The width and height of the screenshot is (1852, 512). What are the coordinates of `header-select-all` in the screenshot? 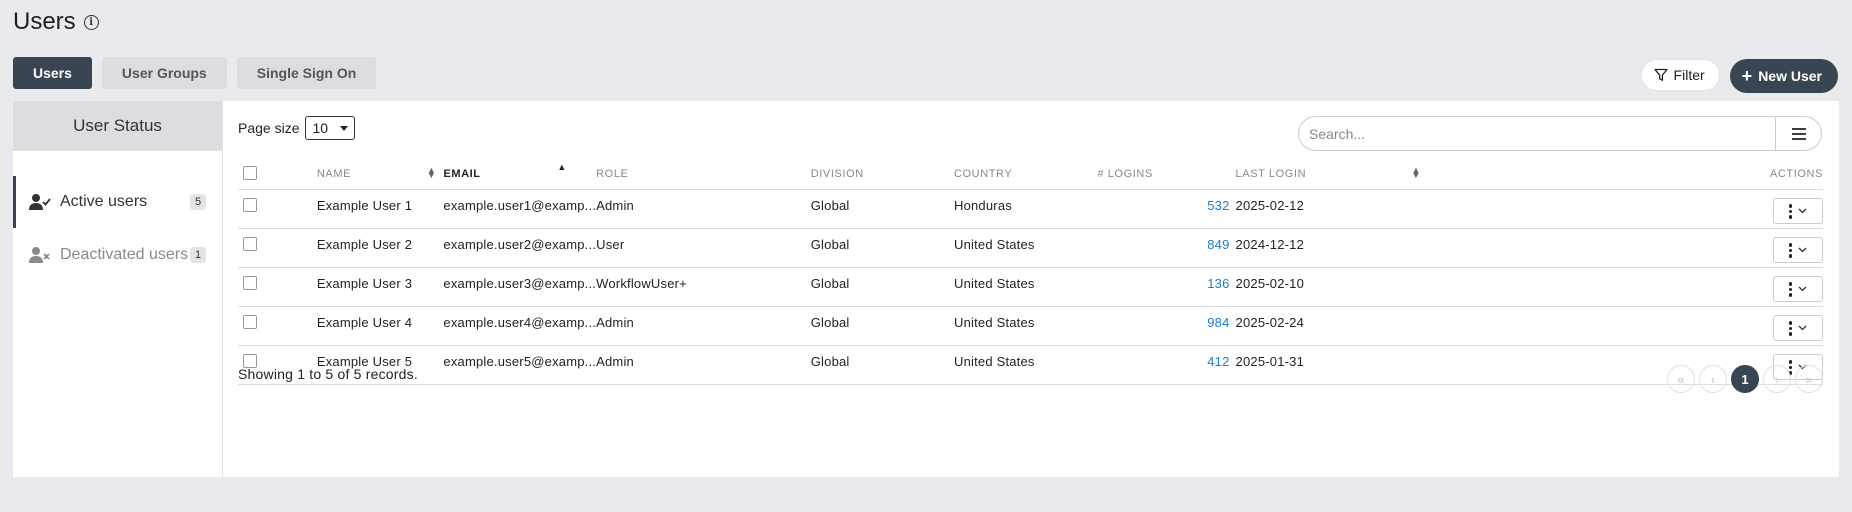 It's located at (277, 173).